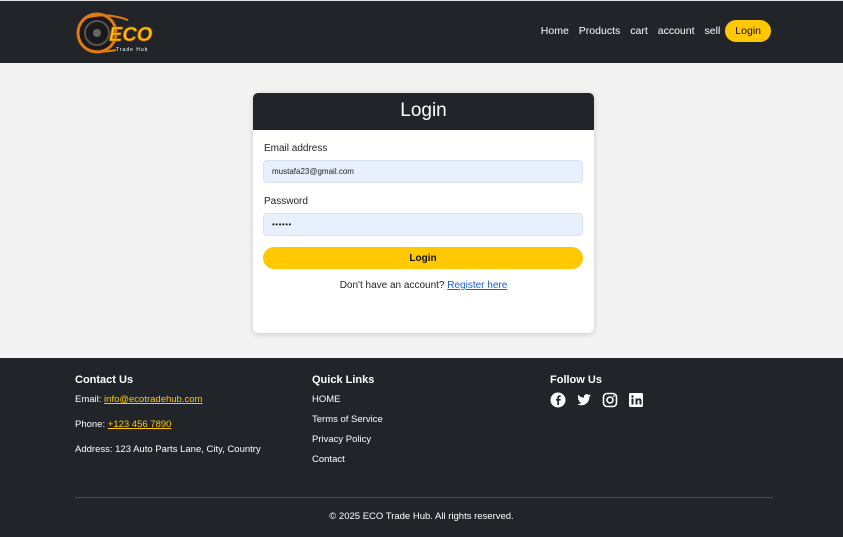  What do you see at coordinates (347, 399) in the screenshot?
I see `footer-link-home: HOME` at bounding box center [347, 399].